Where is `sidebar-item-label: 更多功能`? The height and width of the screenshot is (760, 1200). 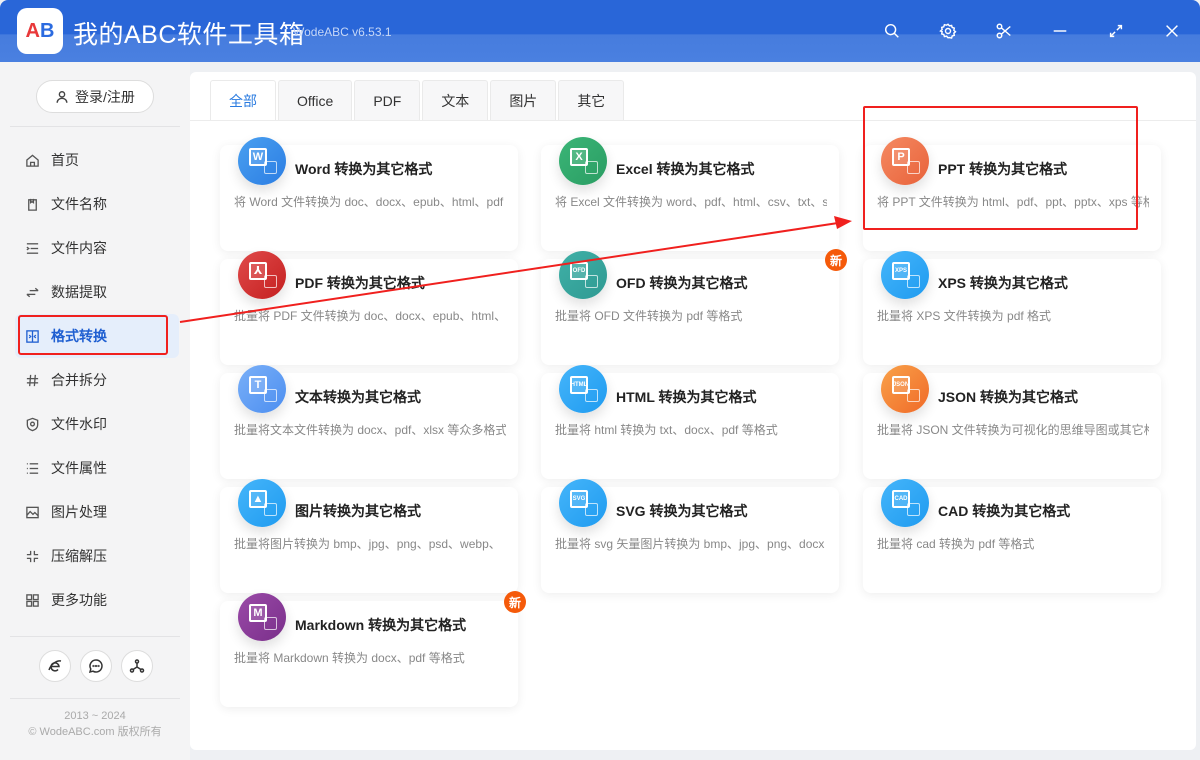
sidebar-item-label: 更多功能 is located at coordinates (79, 600).